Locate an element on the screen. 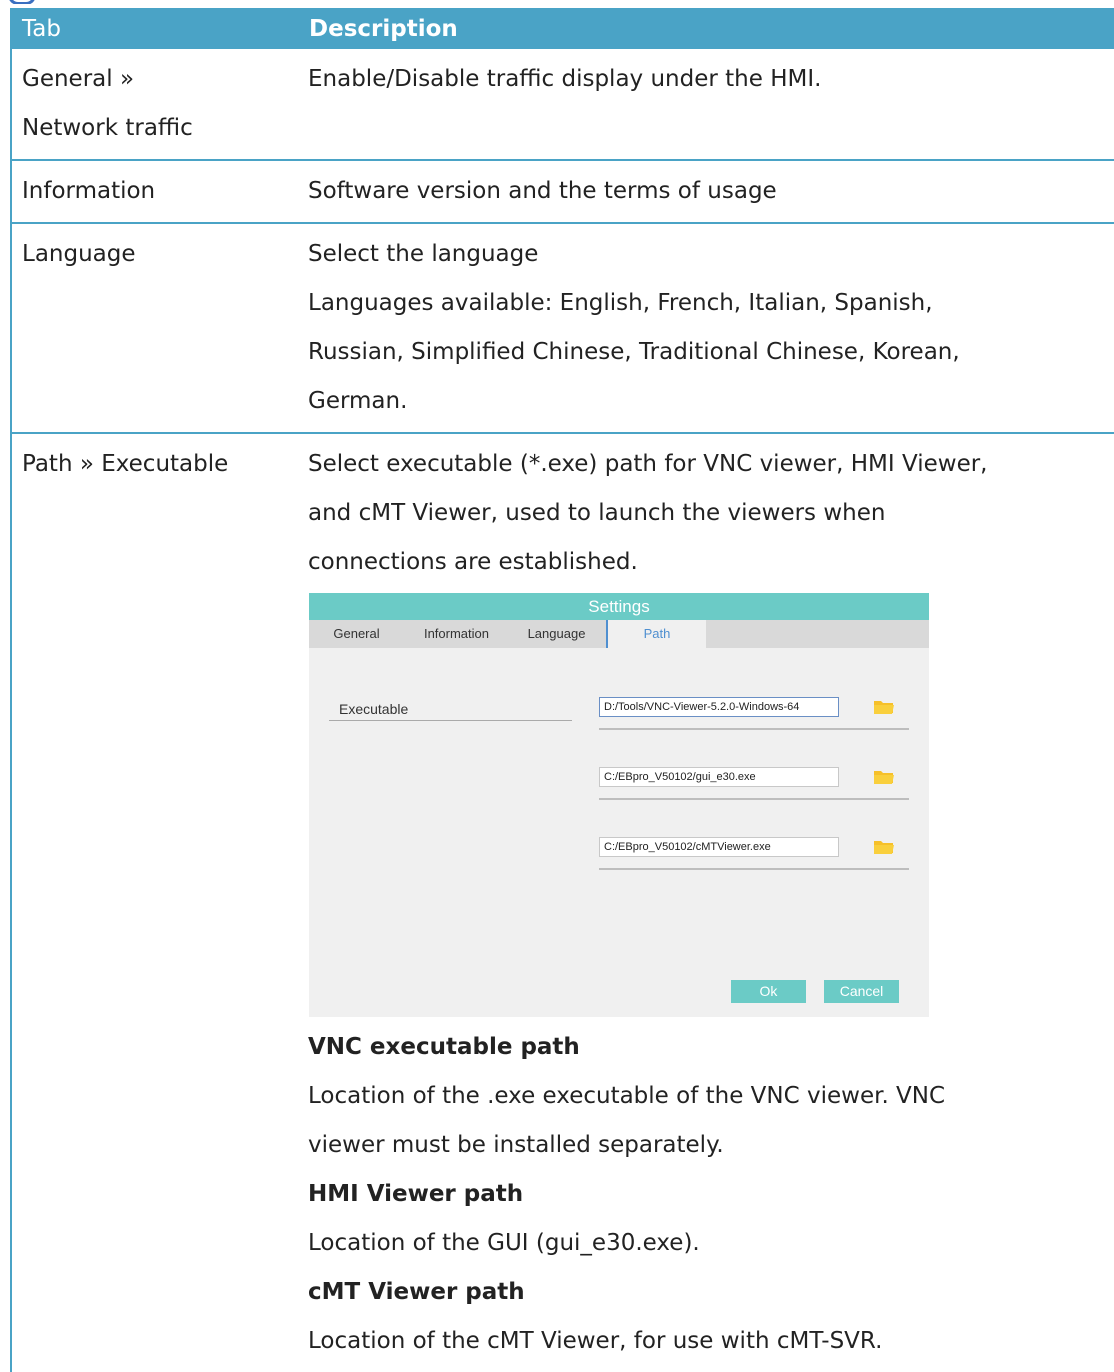 The height and width of the screenshot is (1372, 1114). desc-information: Software version and the terms of usage is located at coordinates (542, 191).